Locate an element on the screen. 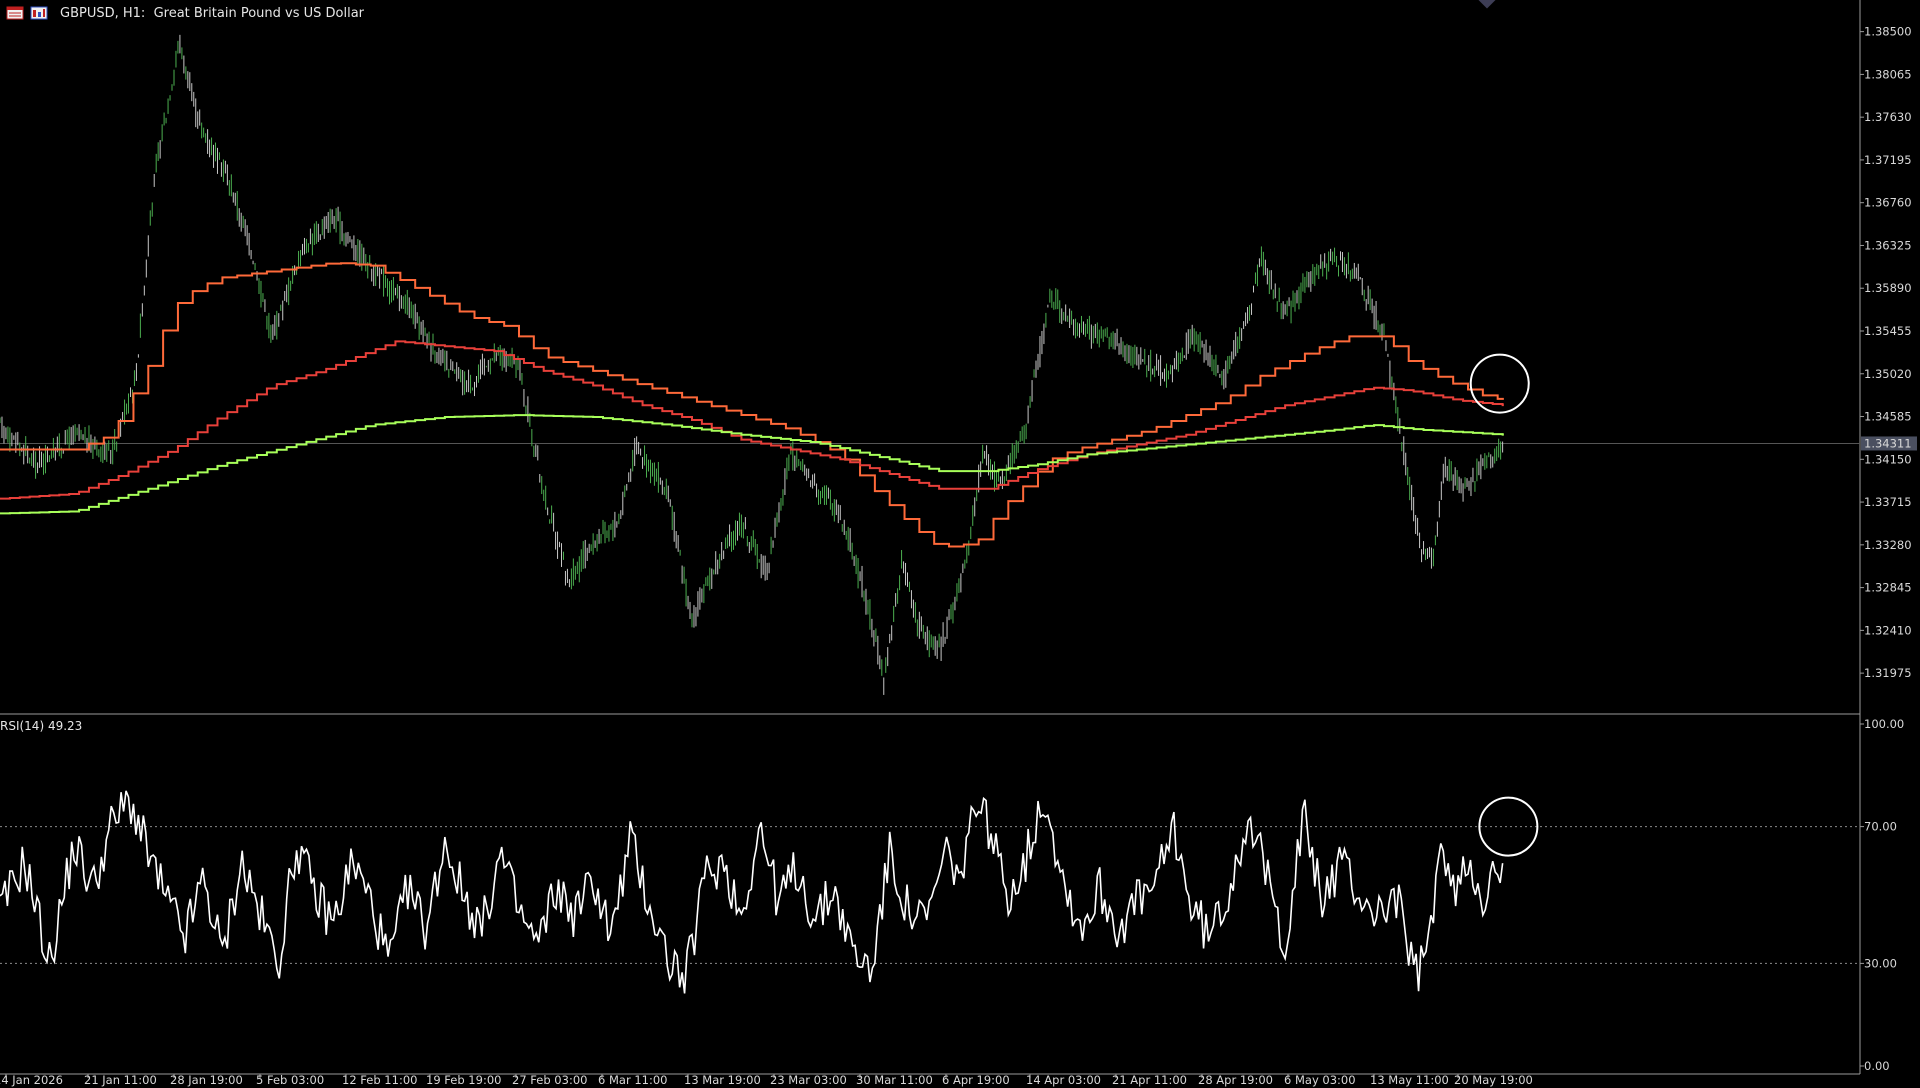 Image resolution: width=1920 pixels, height=1088 pixels. time-tick-label: 28 Apr 19:00 is located at coordinates (1235, 1080).